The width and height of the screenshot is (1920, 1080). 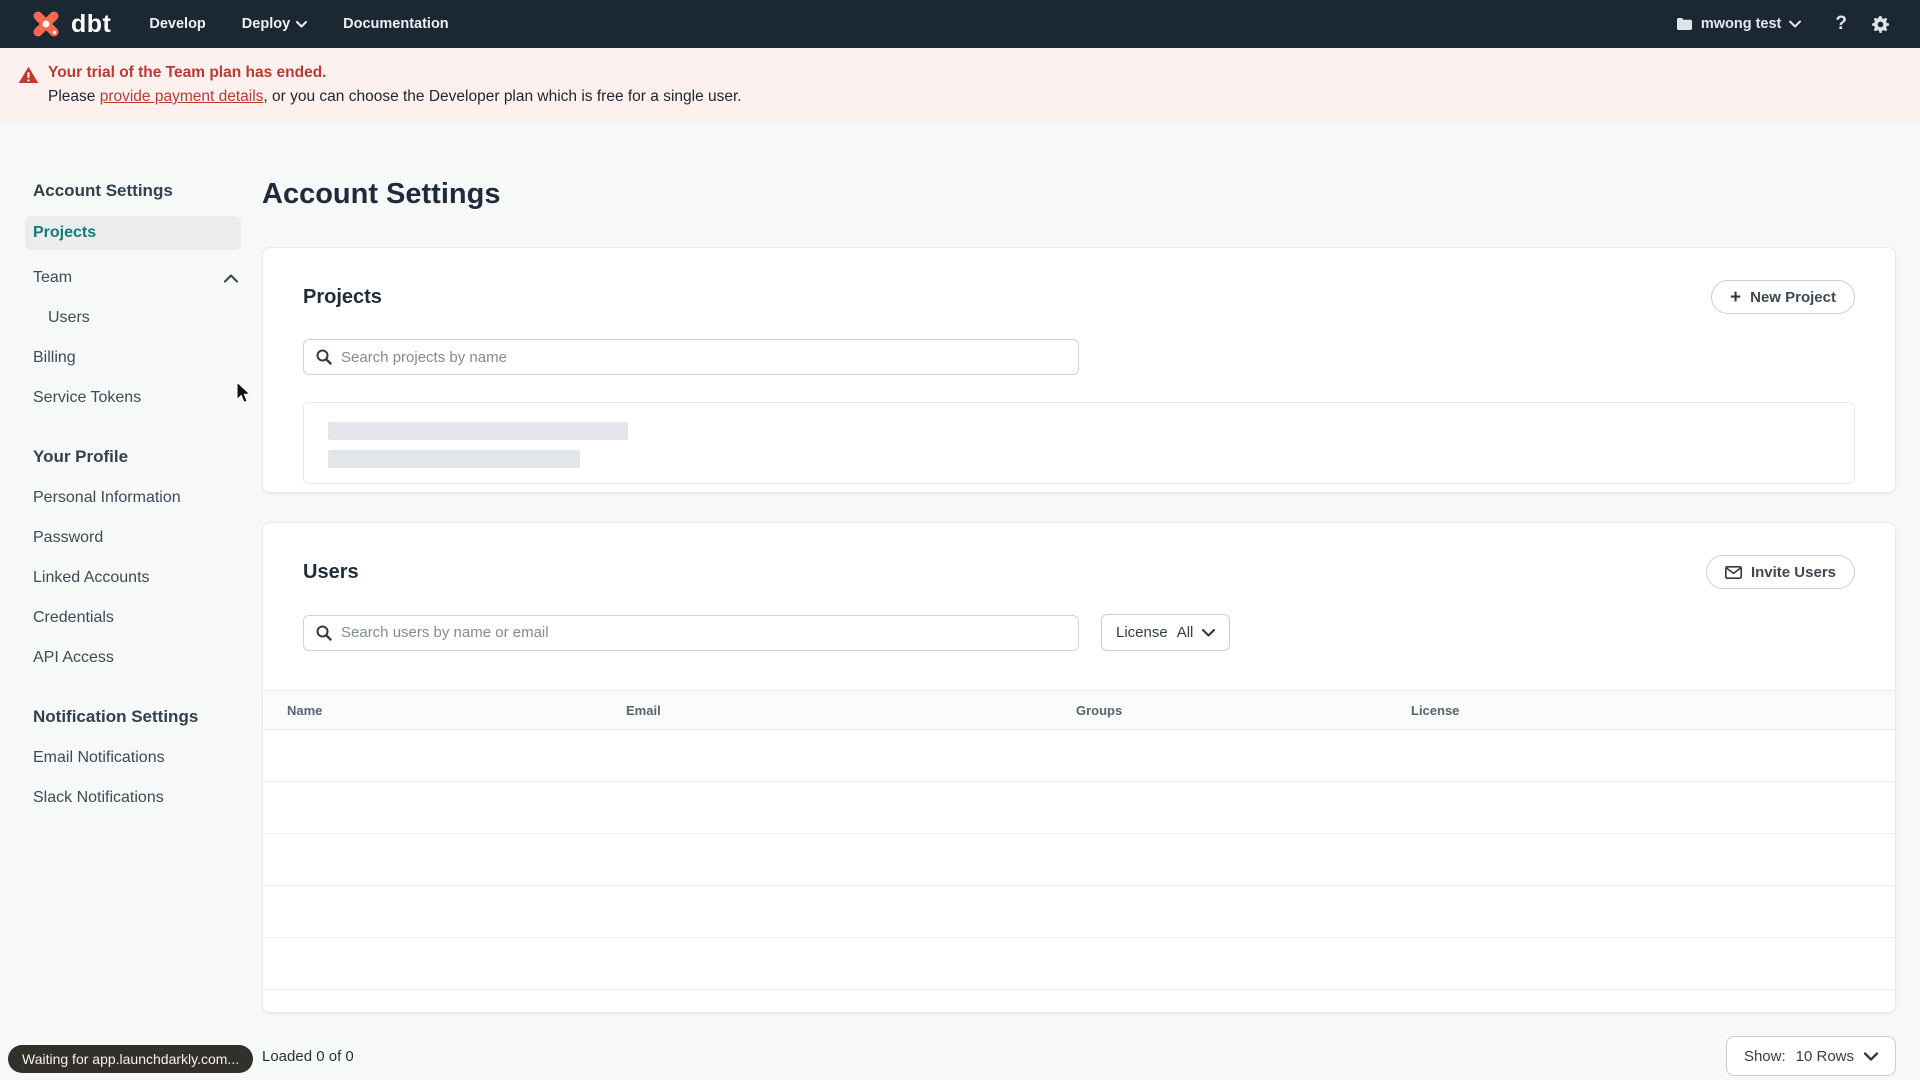 I want to click on gear-icon, so click(x=1880, y=24).